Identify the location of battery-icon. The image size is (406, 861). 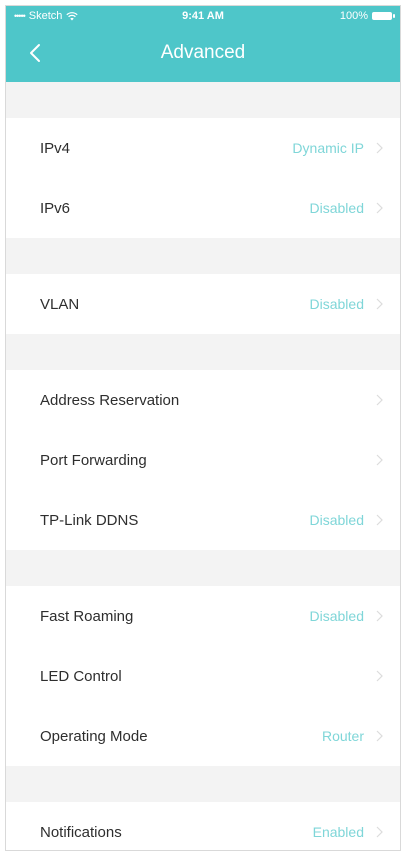
(383, 16).